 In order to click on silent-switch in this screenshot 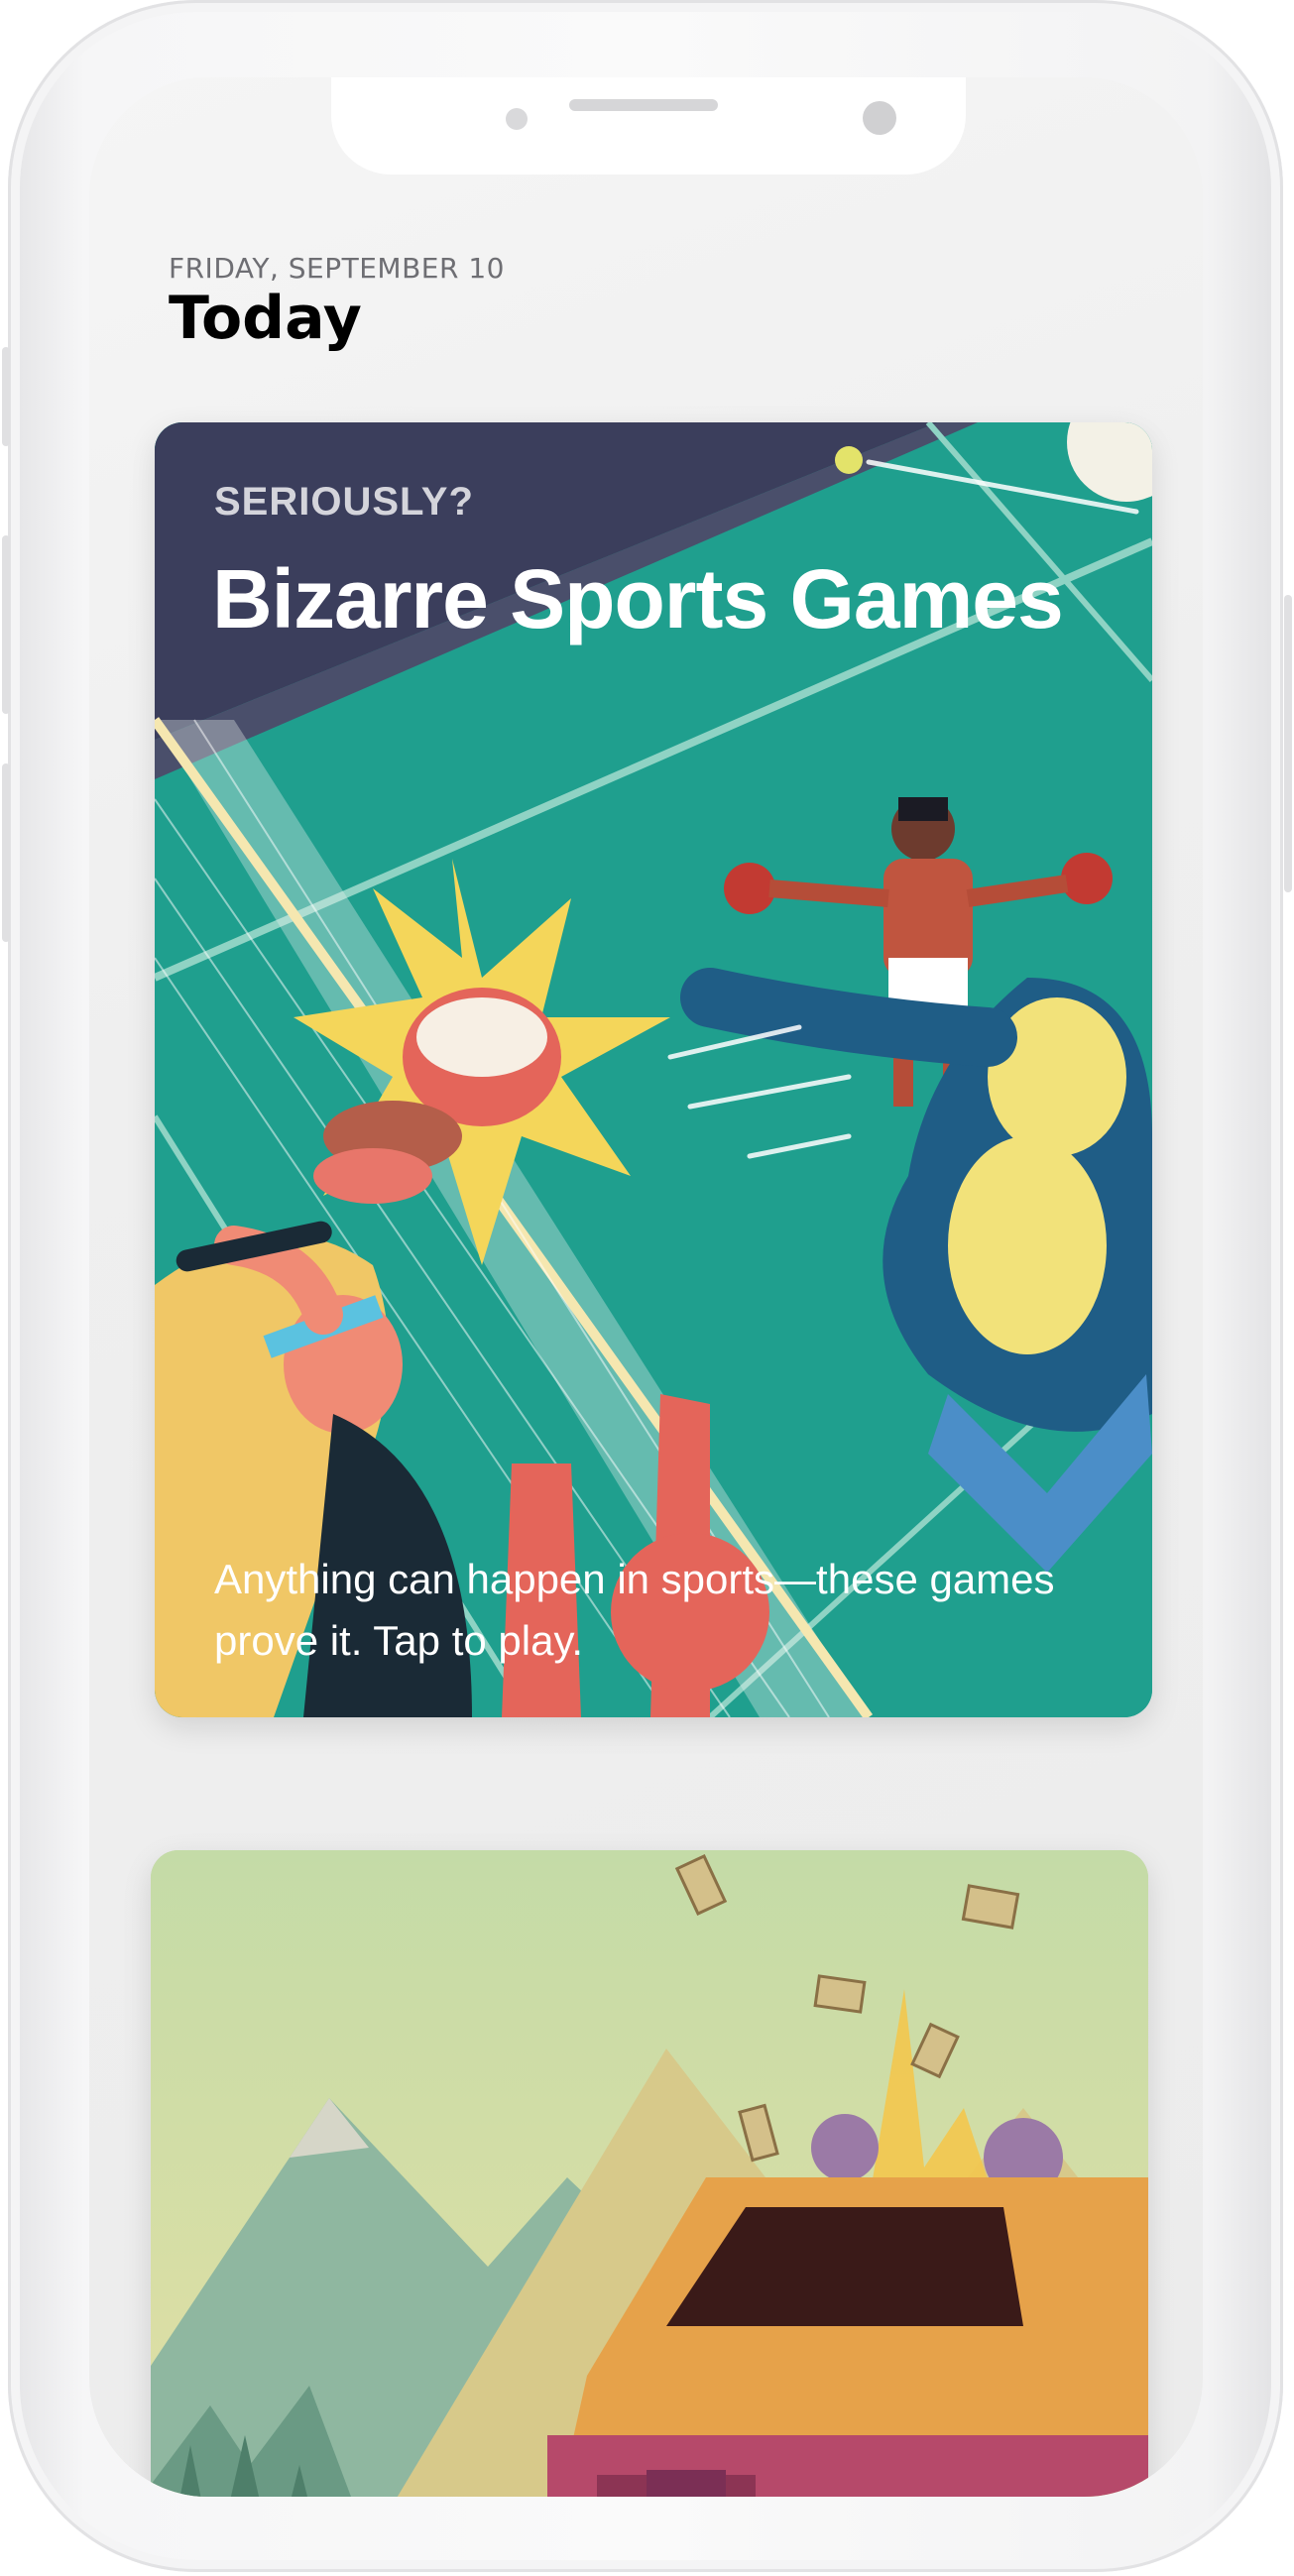, I will do `click(6, 397)`.